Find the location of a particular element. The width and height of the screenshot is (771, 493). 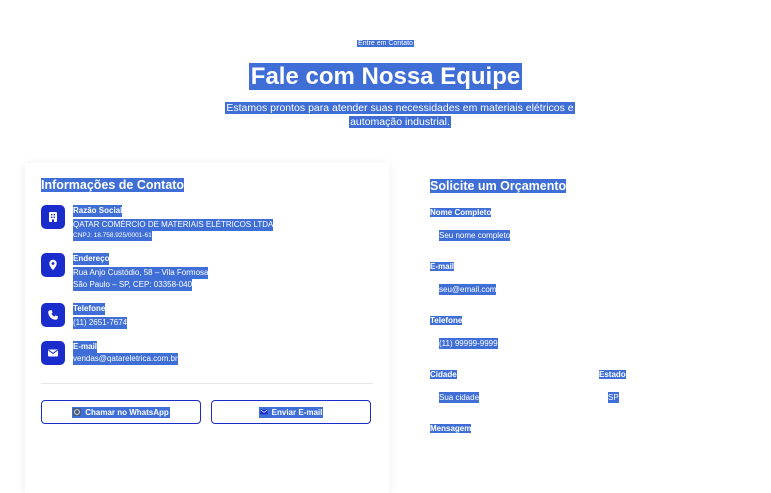

email-value: vendas@qatareletrica.com.br is located at coordinates (125, 359).